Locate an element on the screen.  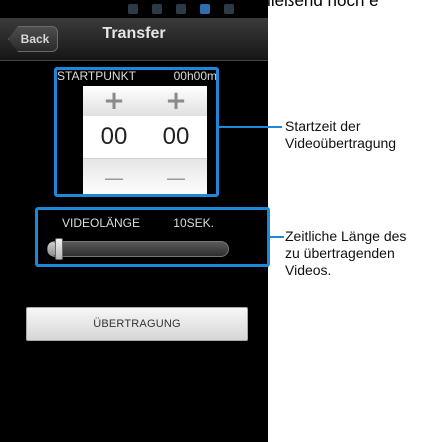
annotation-line: Videoübertragung is located at coordinates (341, 143).